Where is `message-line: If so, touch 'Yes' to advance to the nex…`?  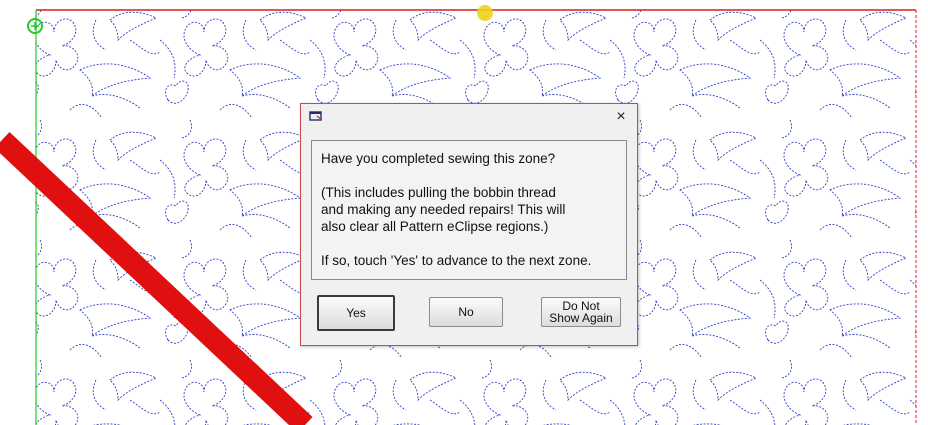
message-line: If so, touch 'Yes' to advance to the nex… is located at coordinates (456, 260).